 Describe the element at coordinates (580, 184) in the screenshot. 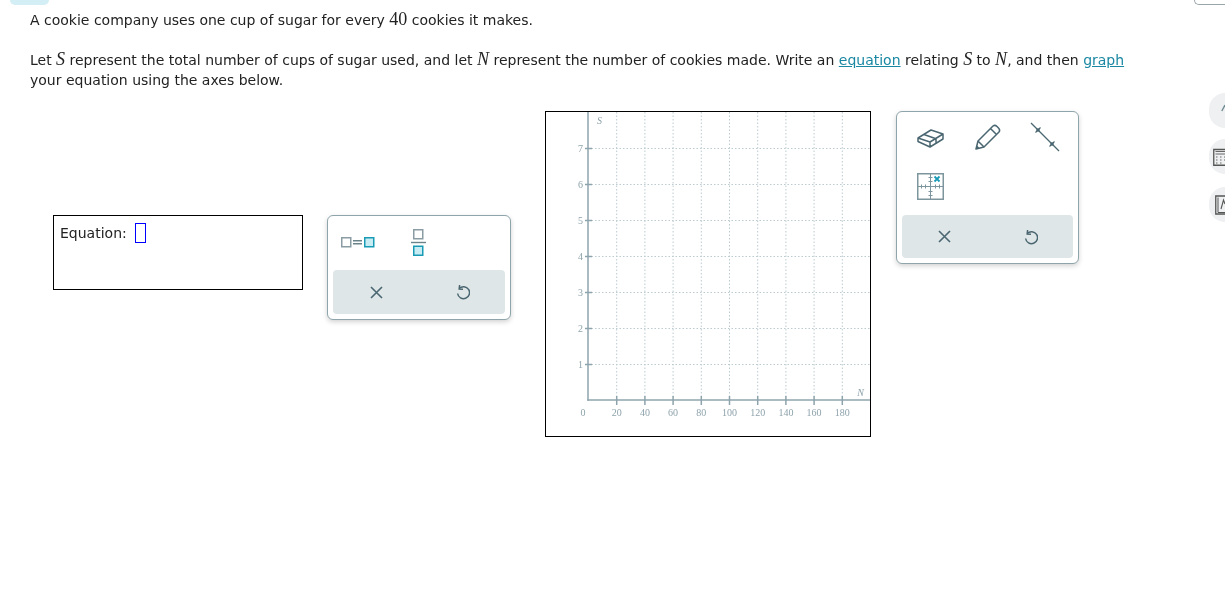

I see `tick-label: 6` at that location.